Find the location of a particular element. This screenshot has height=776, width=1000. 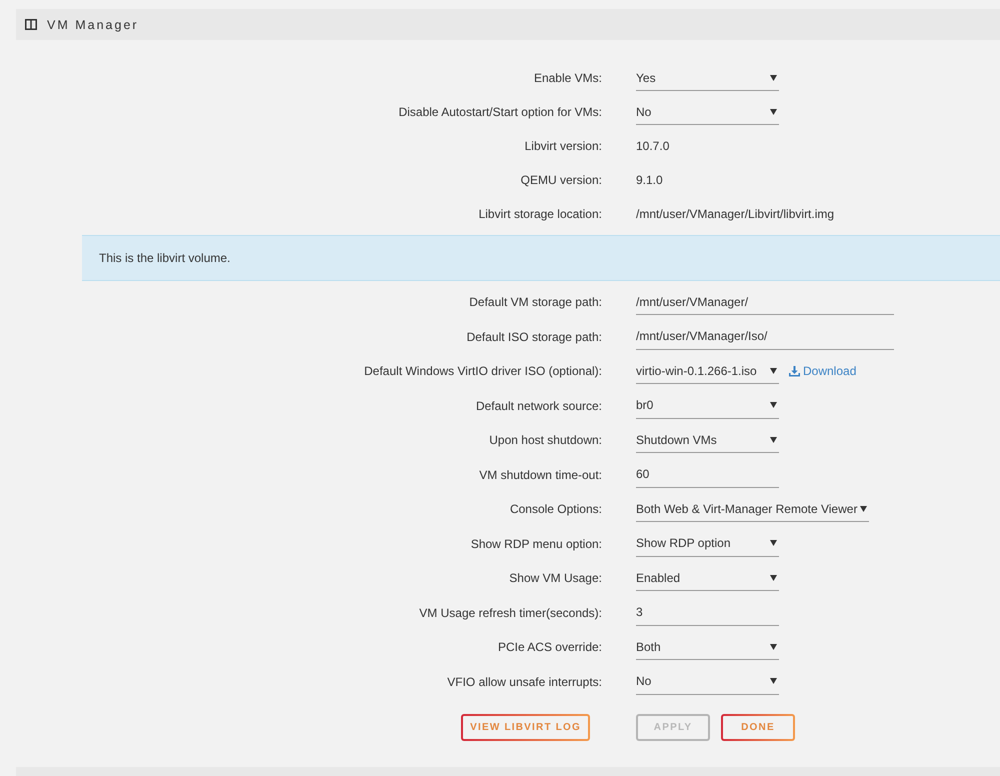

setting-label: VM Usage refresh timer(seconds): is located at coordinates (510, 613).